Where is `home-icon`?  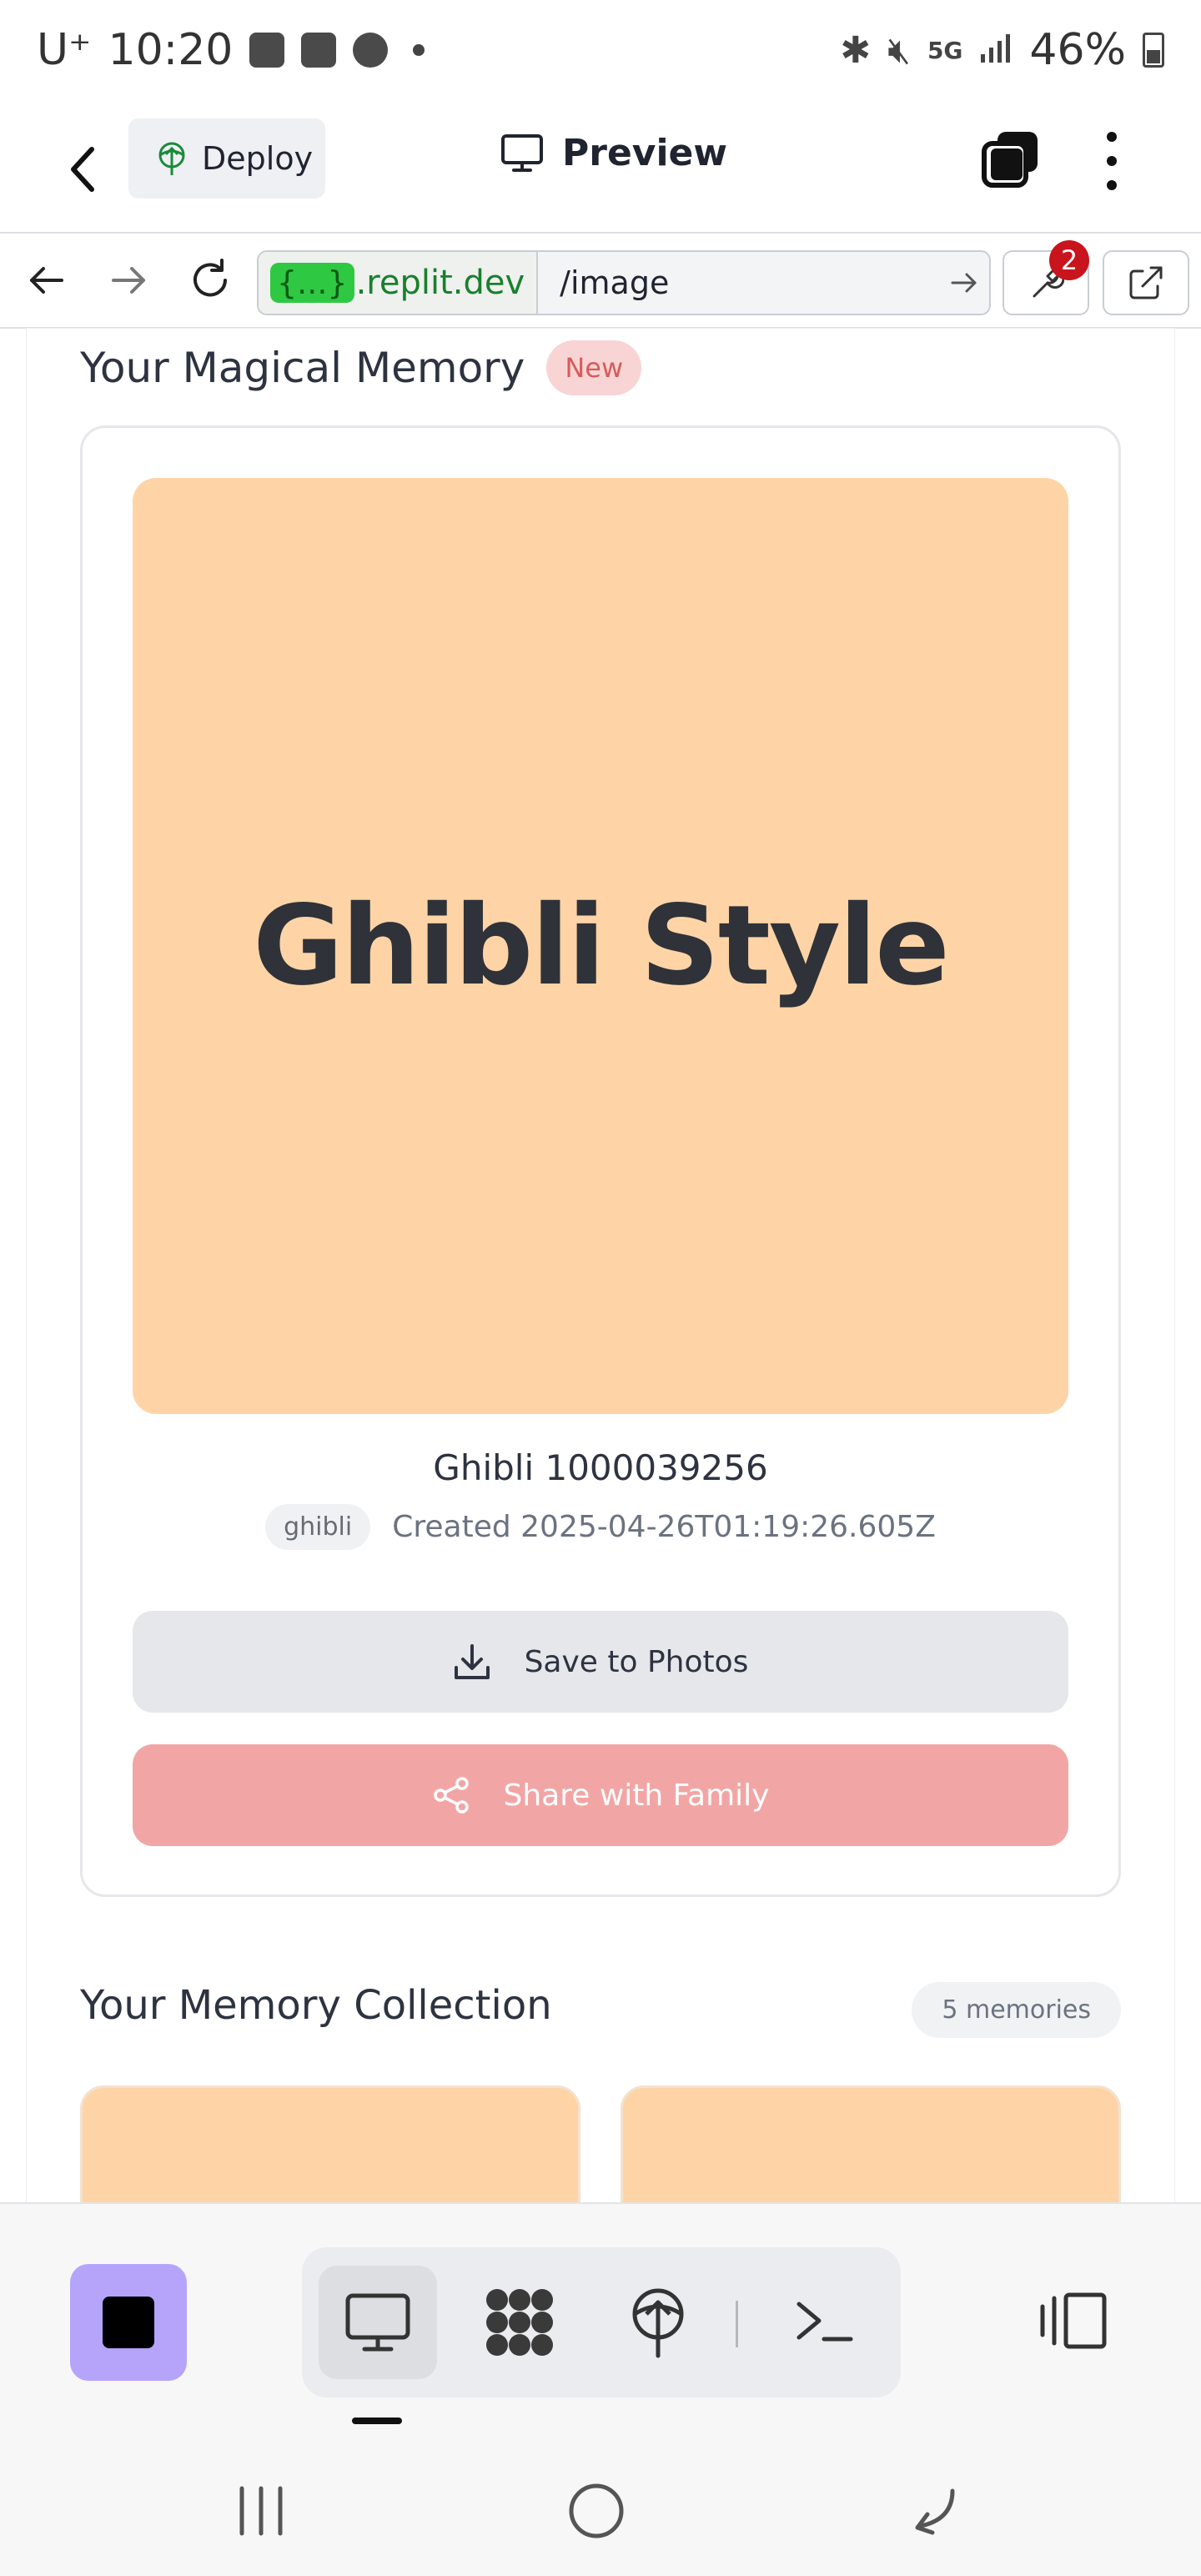
home-icon is located at coordinates (597, 2510).